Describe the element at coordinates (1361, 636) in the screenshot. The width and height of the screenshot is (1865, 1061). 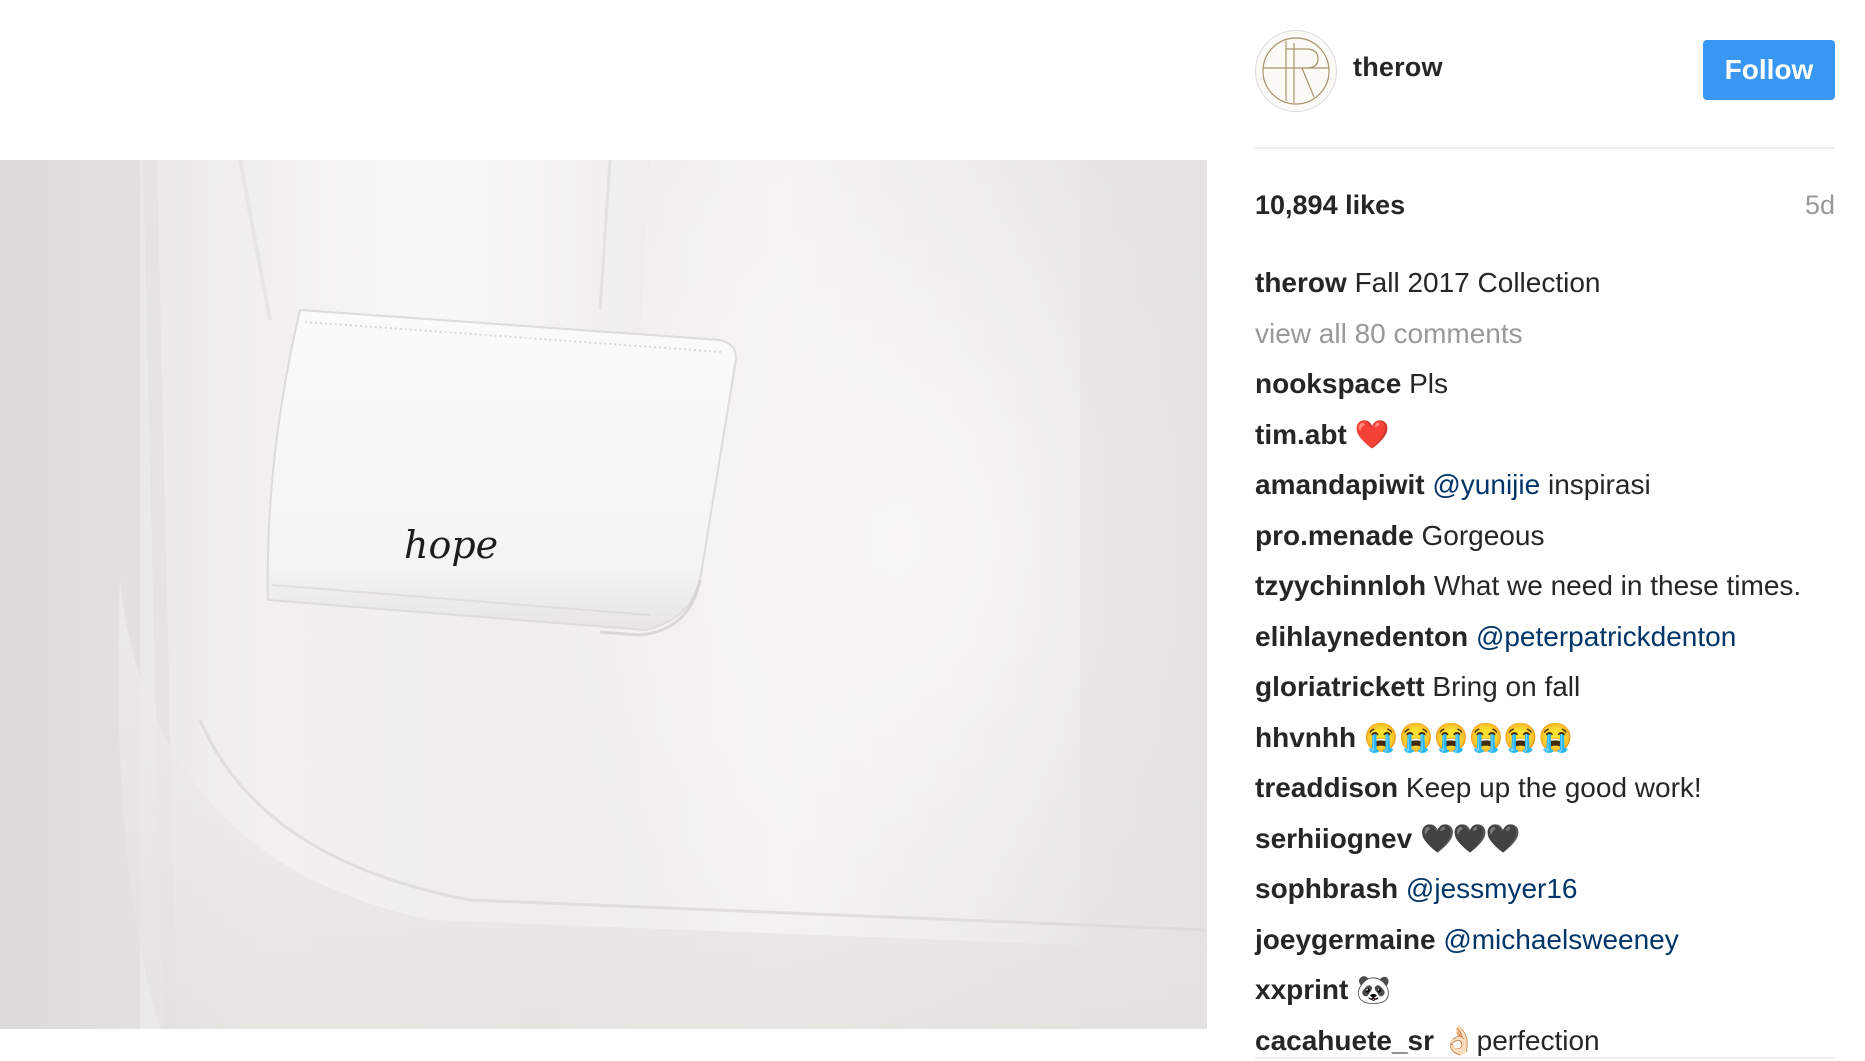
I see `comment-username: elihlaynedenton` at that location.